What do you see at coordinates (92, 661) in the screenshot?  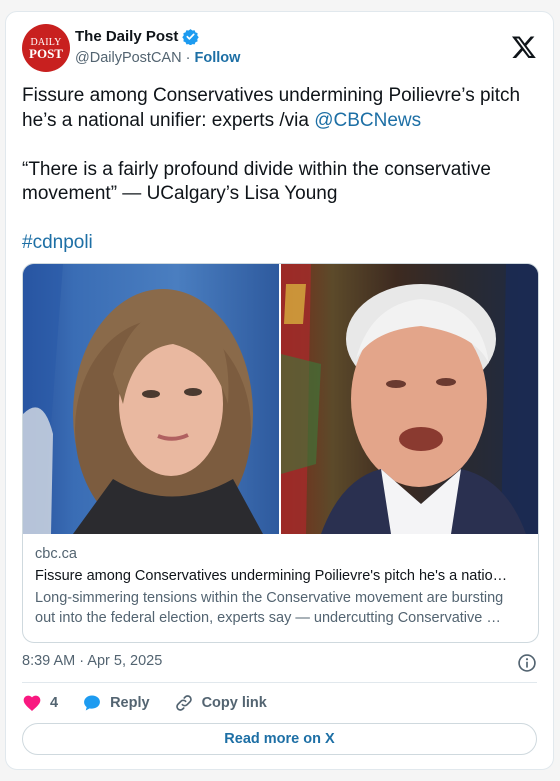 I see `post-timestamp: 8:39 AM · Apr 5, 2025` at bounding box center [92, 661].